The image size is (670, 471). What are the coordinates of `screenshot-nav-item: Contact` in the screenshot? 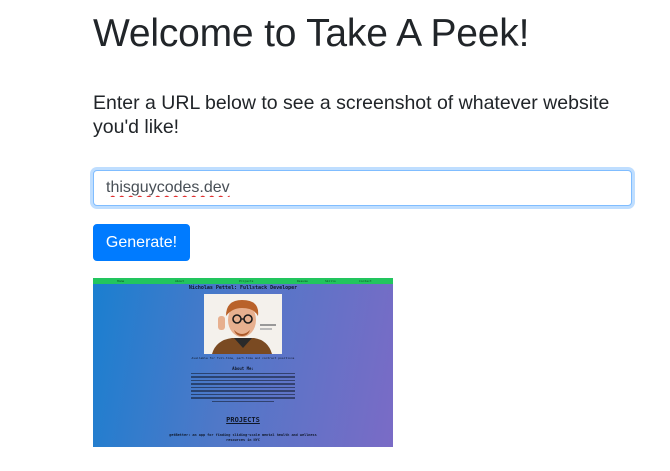 It's located at (365, 281).